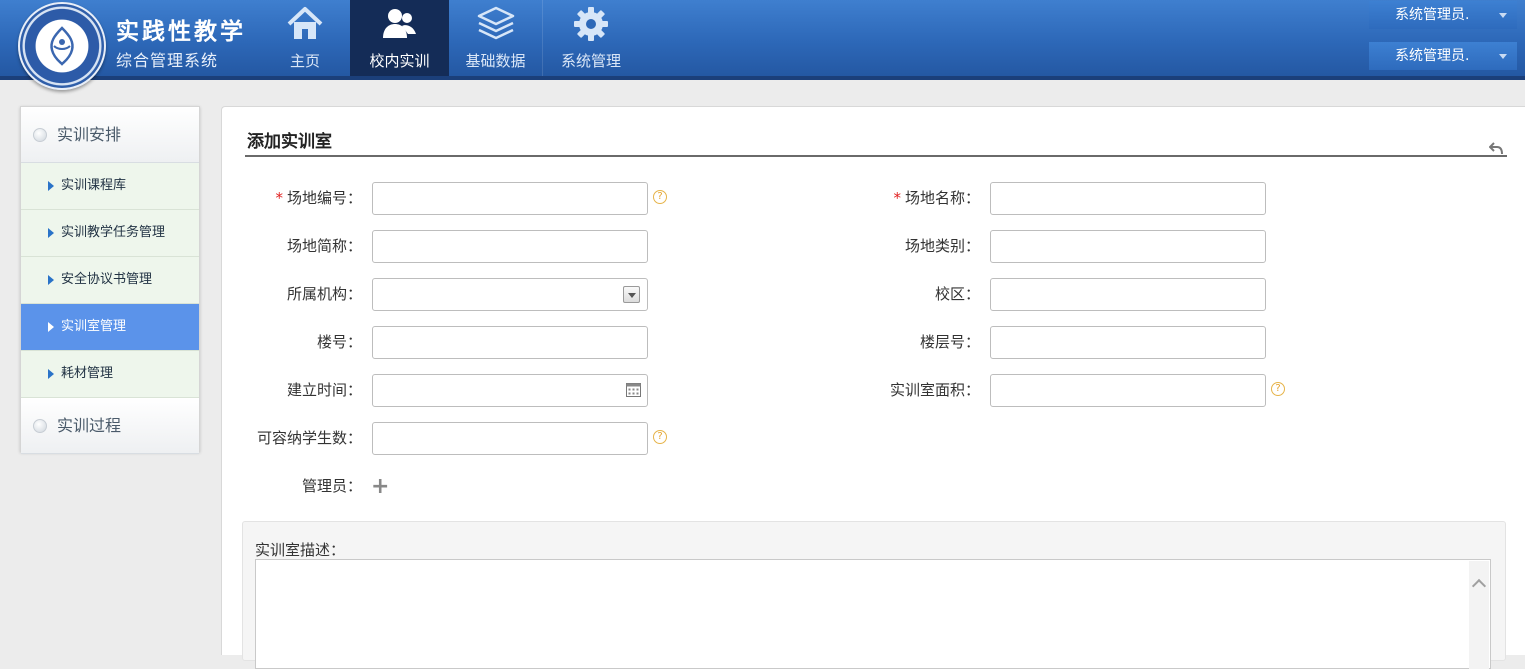  I want to click on floor-label: 楼层号：, so click(949, 342).